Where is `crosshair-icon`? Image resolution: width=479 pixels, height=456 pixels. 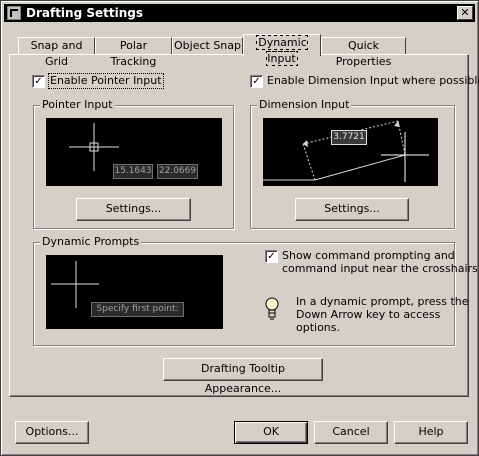
crosshair-icon is located at coordinates (75, 284).